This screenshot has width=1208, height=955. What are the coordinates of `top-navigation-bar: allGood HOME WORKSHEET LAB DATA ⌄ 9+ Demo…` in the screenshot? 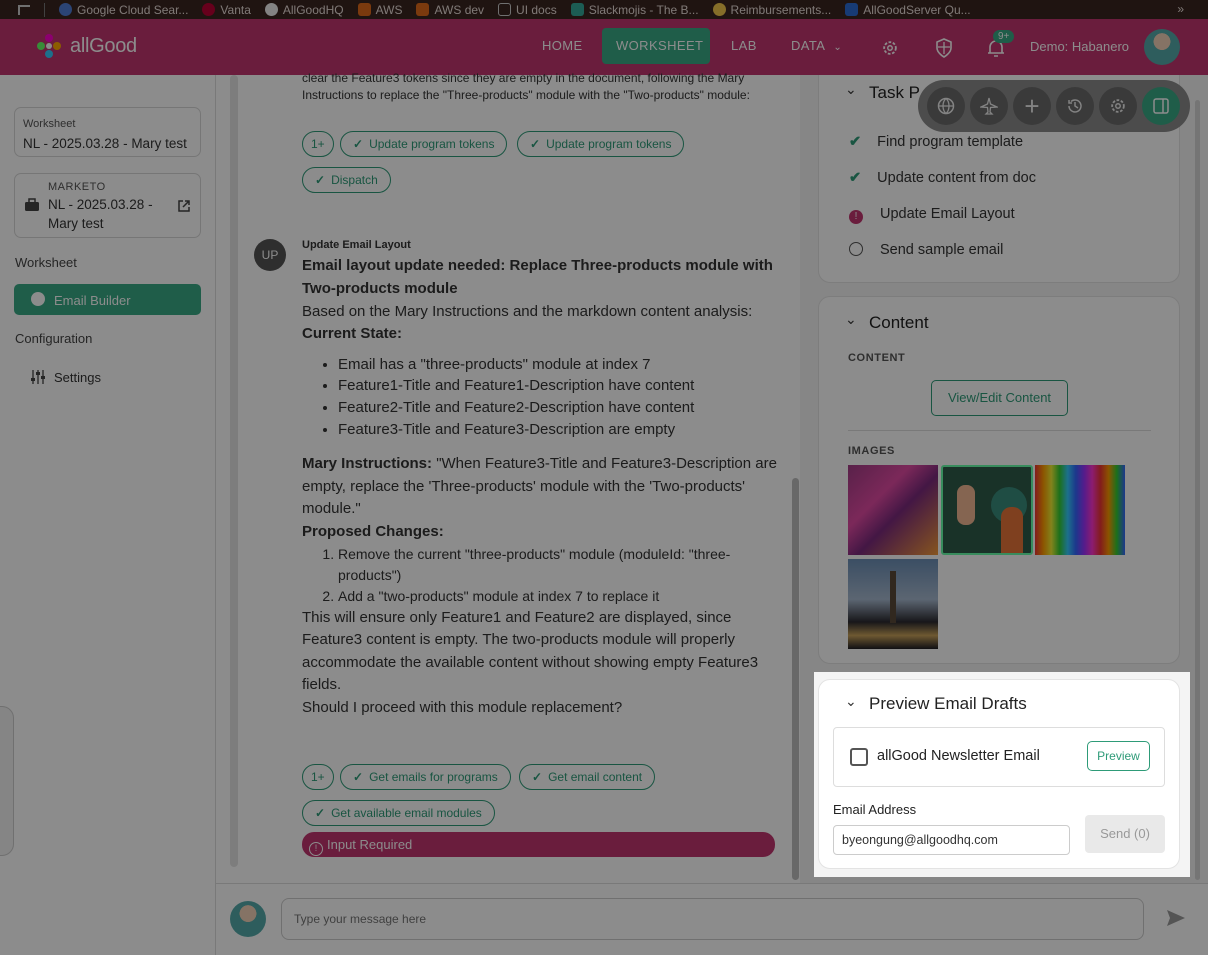 It's located at (604, 47).